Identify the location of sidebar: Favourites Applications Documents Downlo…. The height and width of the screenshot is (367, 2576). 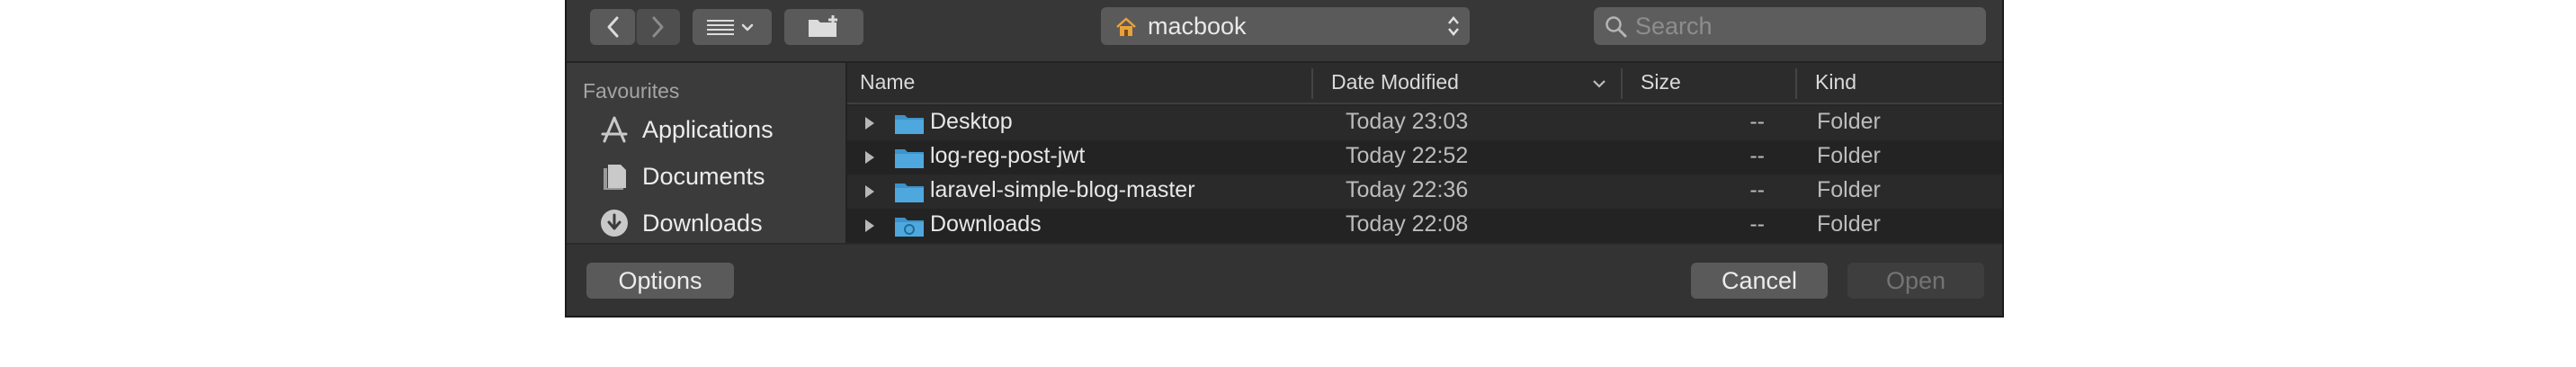
(707, 153).